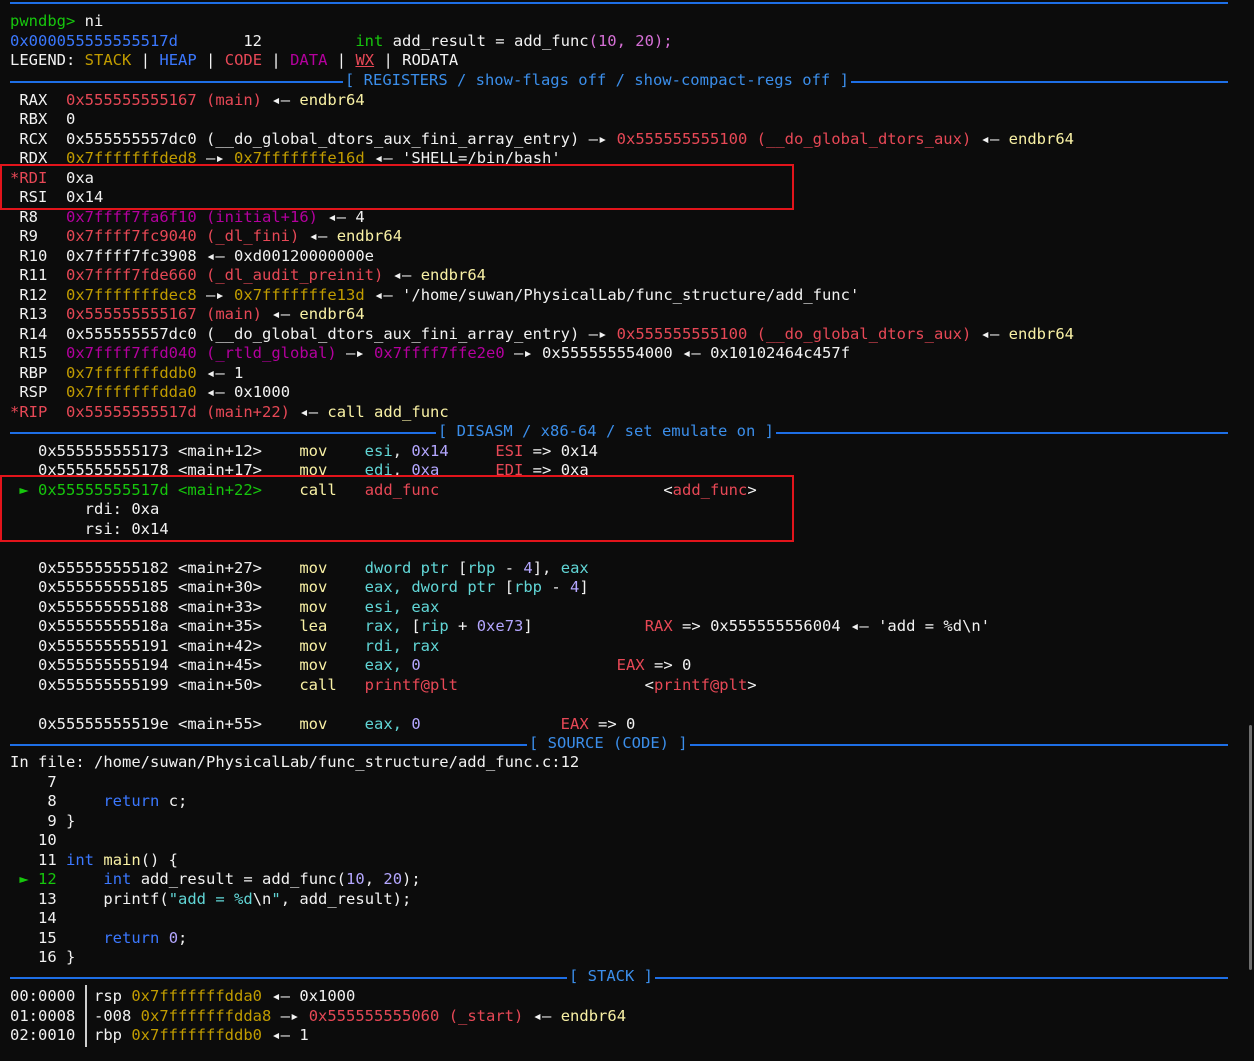  I want to click on reg-name: RBX, so click(33, 119).